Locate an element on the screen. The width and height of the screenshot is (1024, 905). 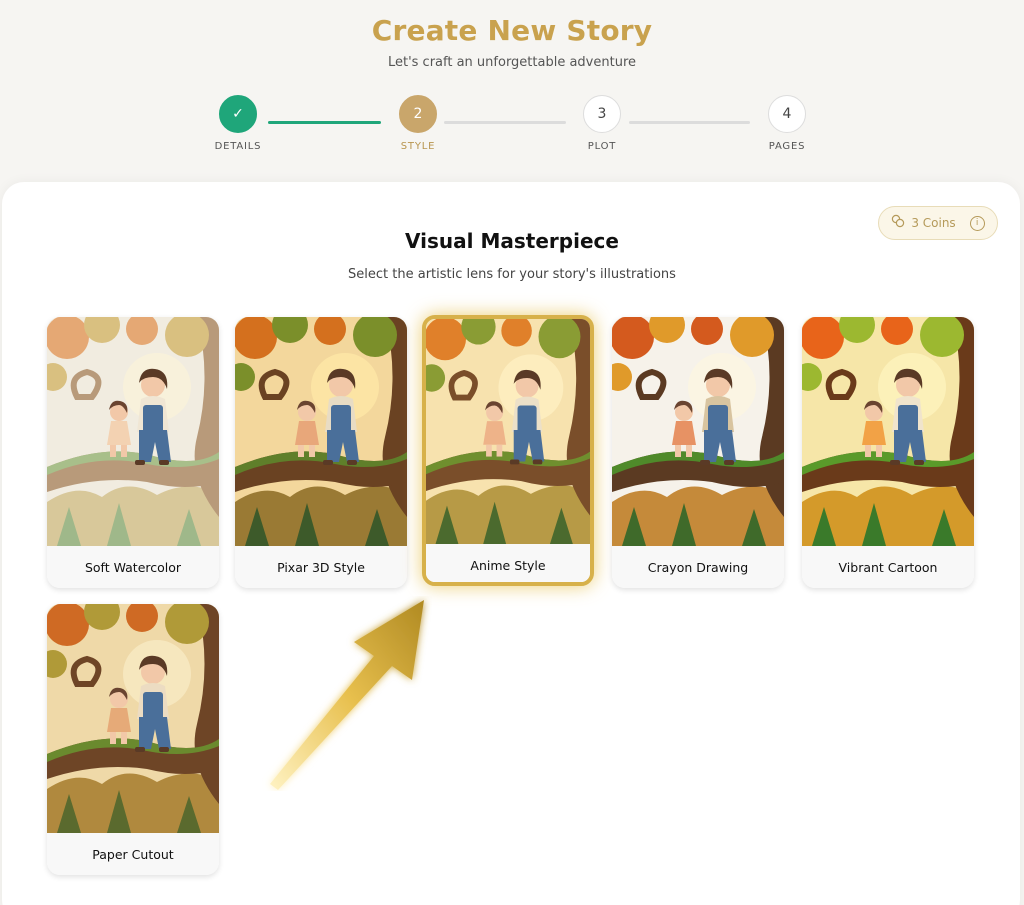
step-complete-check-icon: ✓ is located at coordinates (238, 114).